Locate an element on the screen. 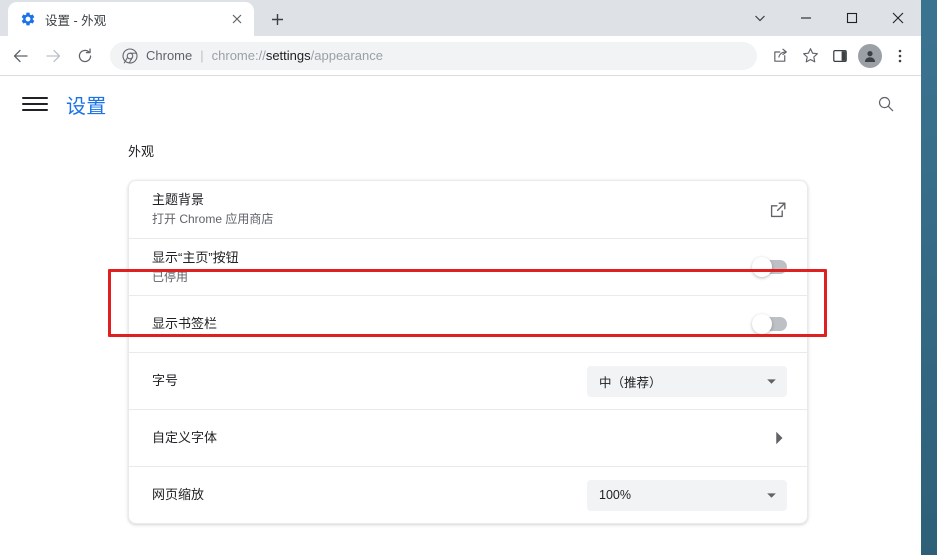  setting-row-customize-fonts: 自定义字体 is located at coordinates (468, 437).